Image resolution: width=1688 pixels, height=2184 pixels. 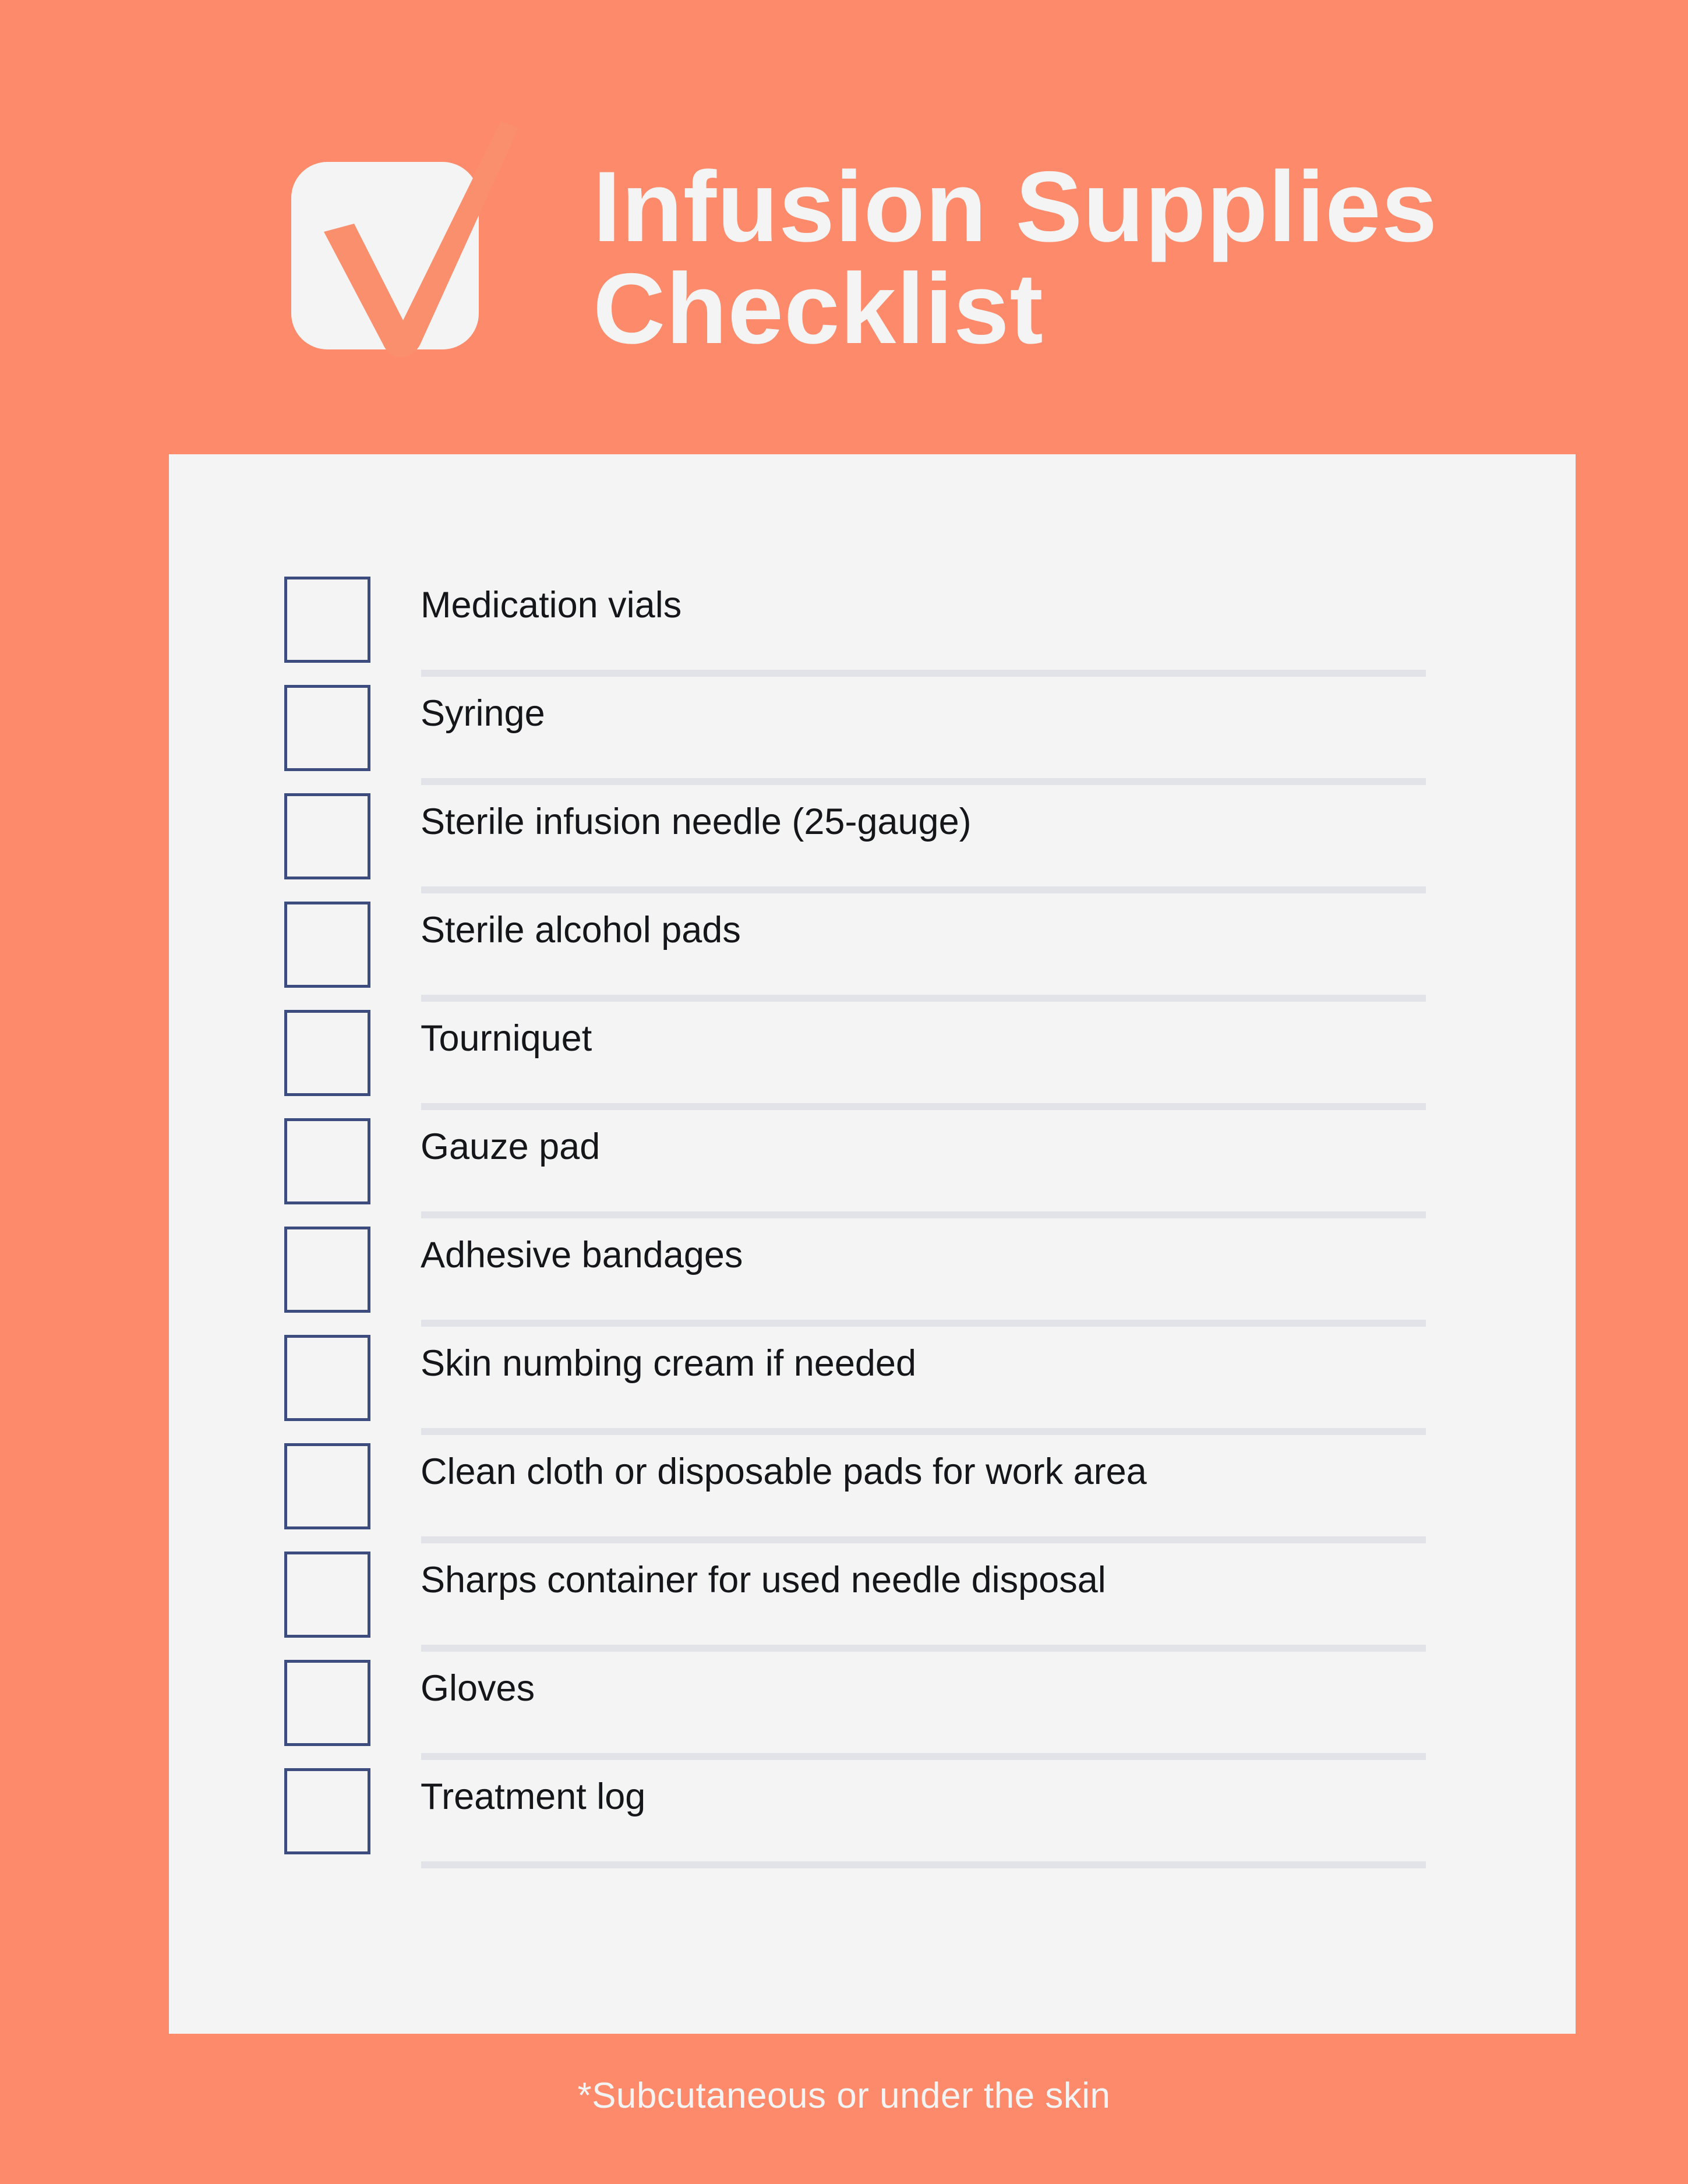 I want to click on list-item-label: Skin numbing cream if needed, so click(x=668, y=1363).